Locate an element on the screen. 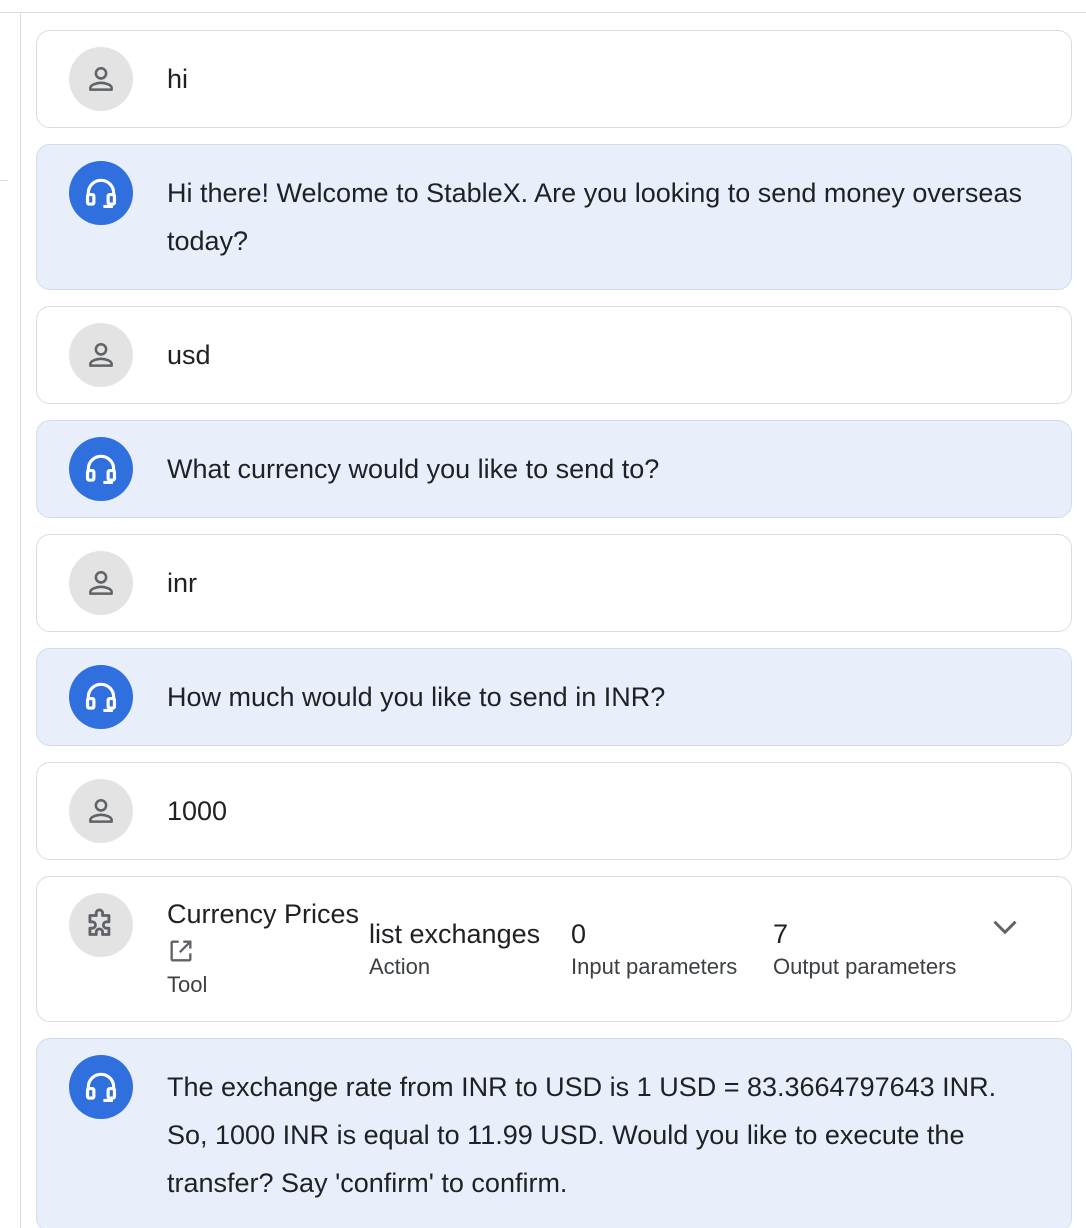 This screenshot has width=1086, height=1228. input-params-label: Input parameters is located at coordinates (654, 966).